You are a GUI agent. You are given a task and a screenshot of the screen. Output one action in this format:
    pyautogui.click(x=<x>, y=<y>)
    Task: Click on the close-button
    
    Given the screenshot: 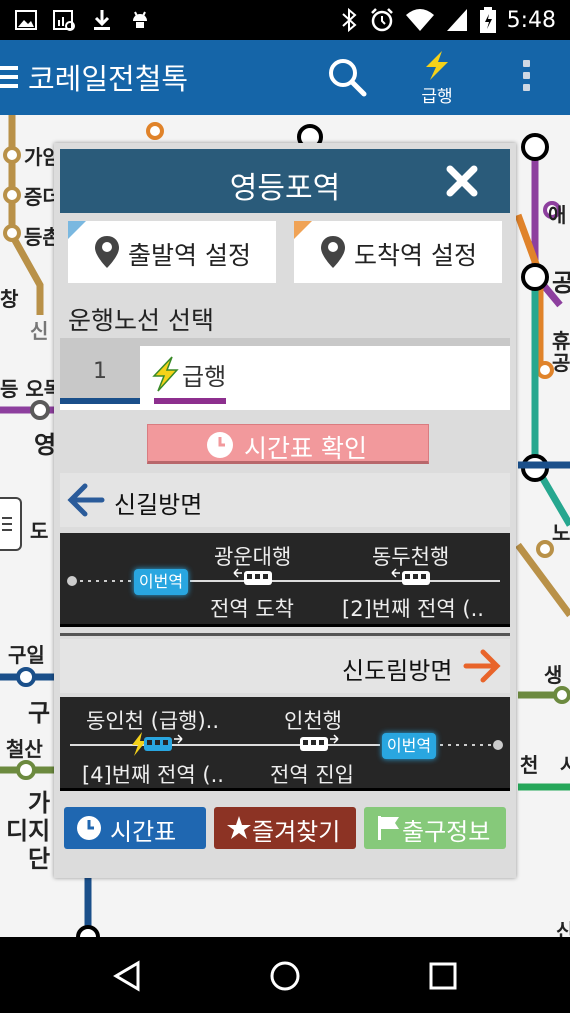 What is the action you would take?
    pyautogui.click(x=462, y=181)
    